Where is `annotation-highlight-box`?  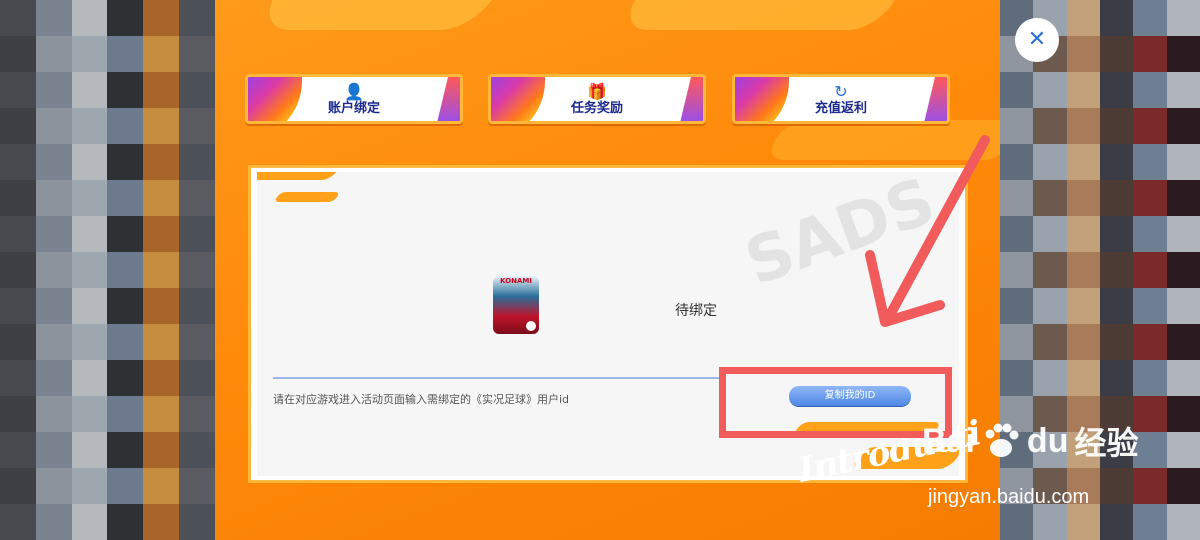
annotation-highlight-box is located at coordinates (835, 402).